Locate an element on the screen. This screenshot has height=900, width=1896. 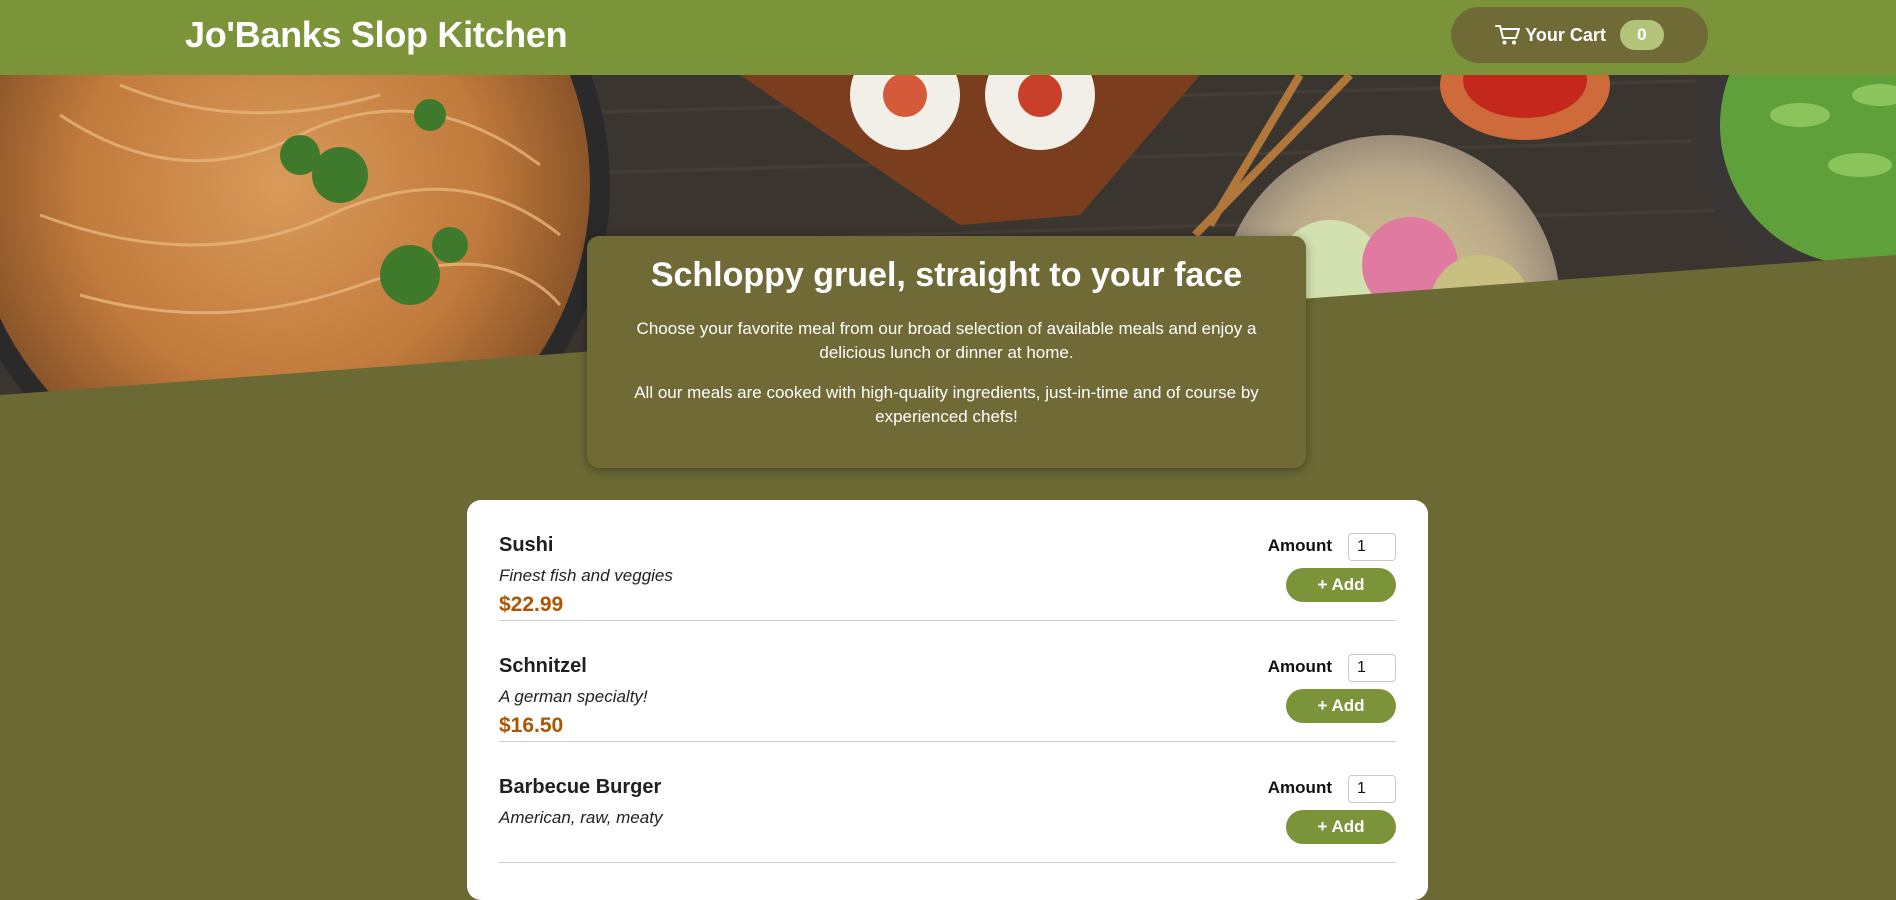
top-header: Jo'Banks Slop Kitchen Your Cart 0 is located at coordinates (948, 37).